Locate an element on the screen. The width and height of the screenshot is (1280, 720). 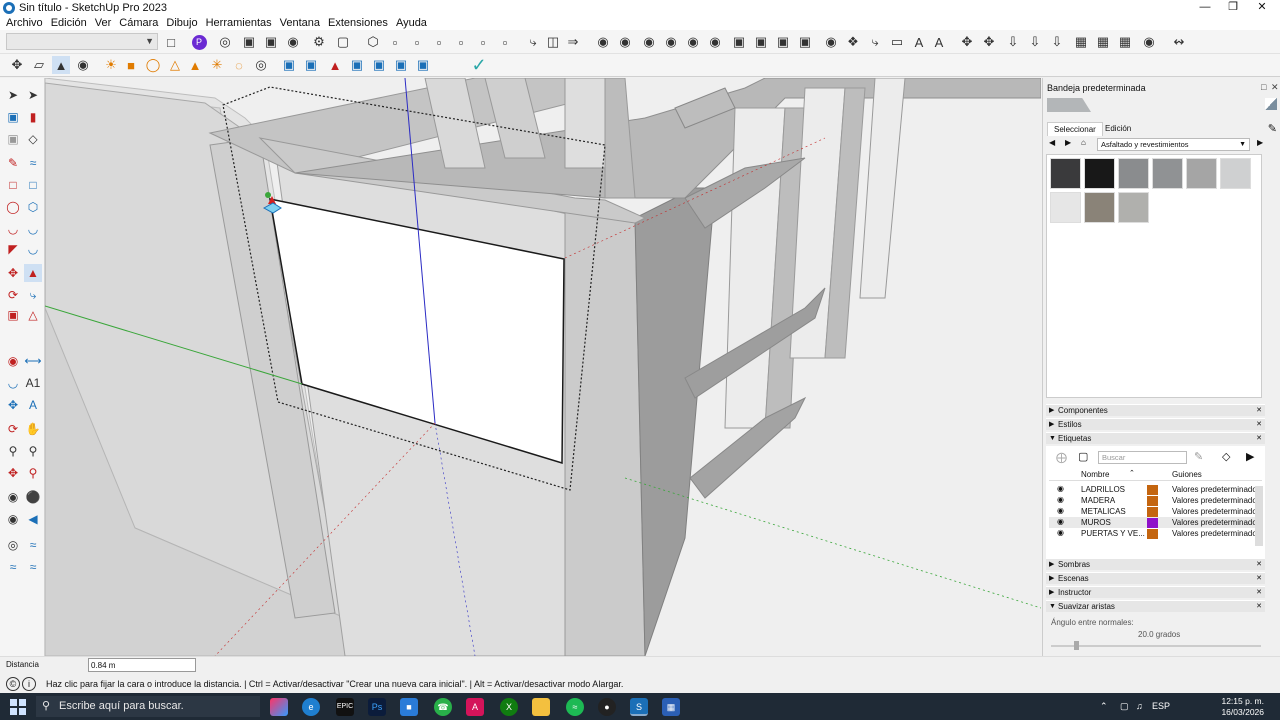
minimize-icon: — is located at coordinates (1205, 7).